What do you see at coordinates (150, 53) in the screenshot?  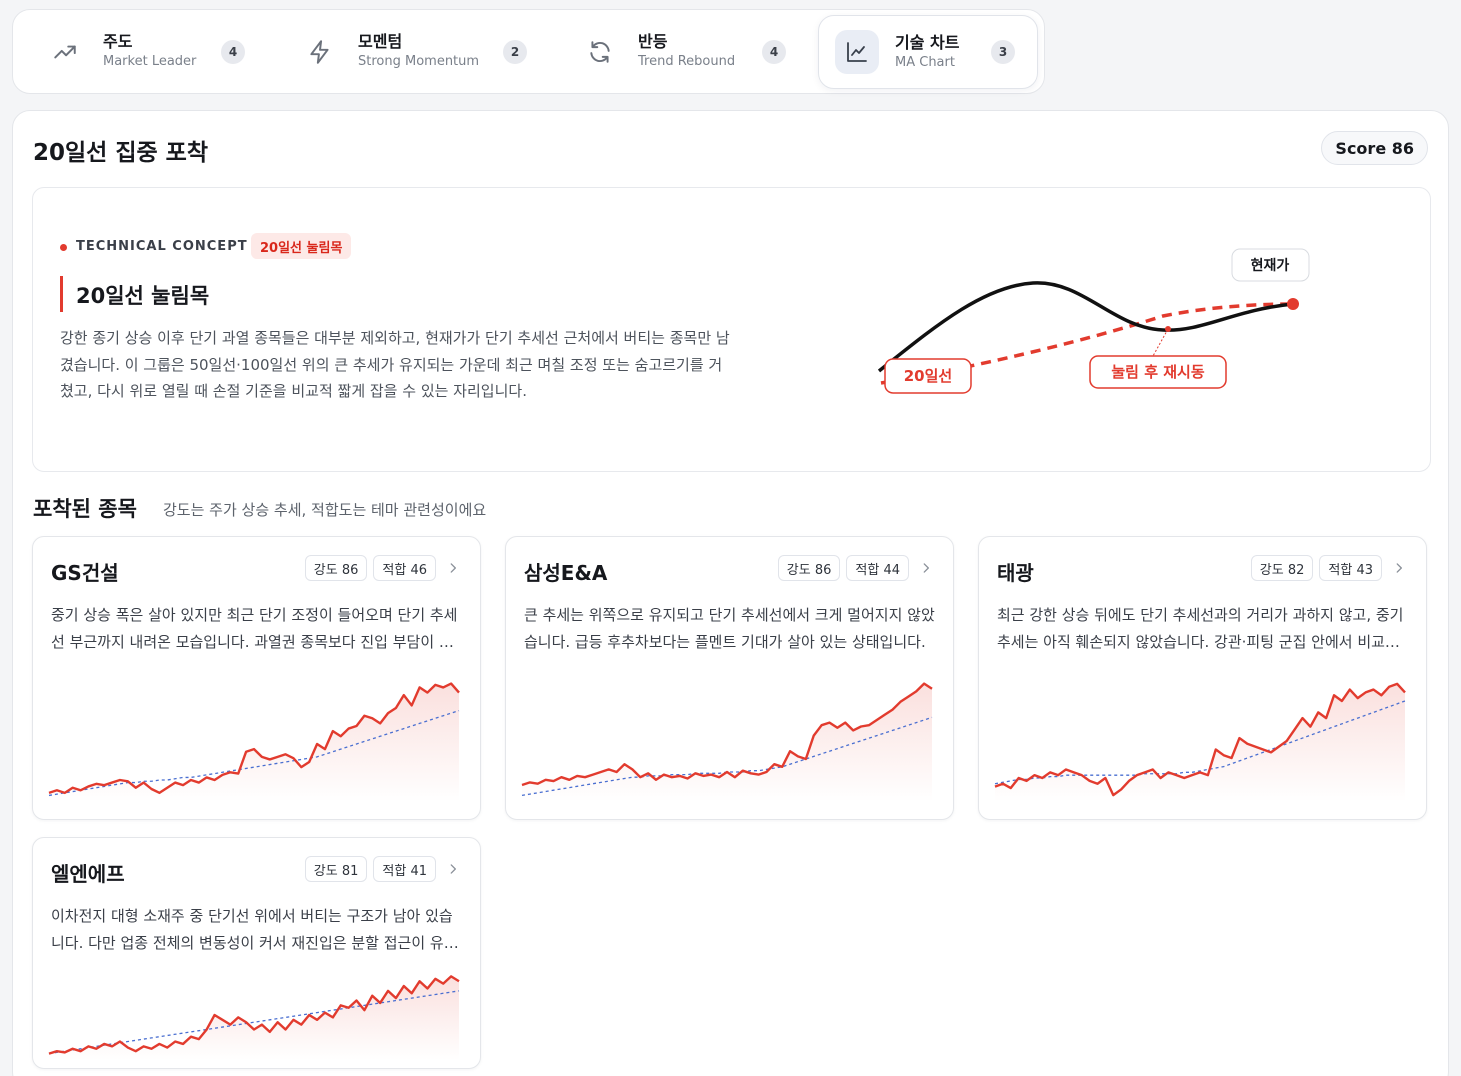 I see `tab-market-leader: 주도 Market Leader 4` at bounding box center [150, 53].